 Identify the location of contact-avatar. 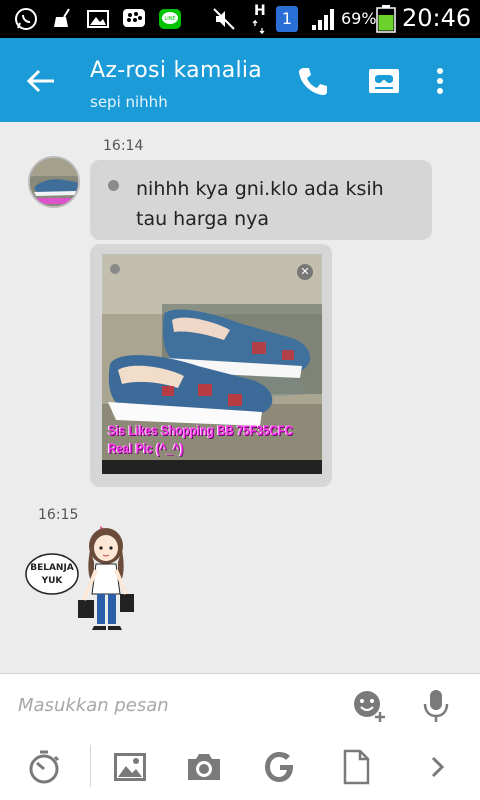
(54, 182).